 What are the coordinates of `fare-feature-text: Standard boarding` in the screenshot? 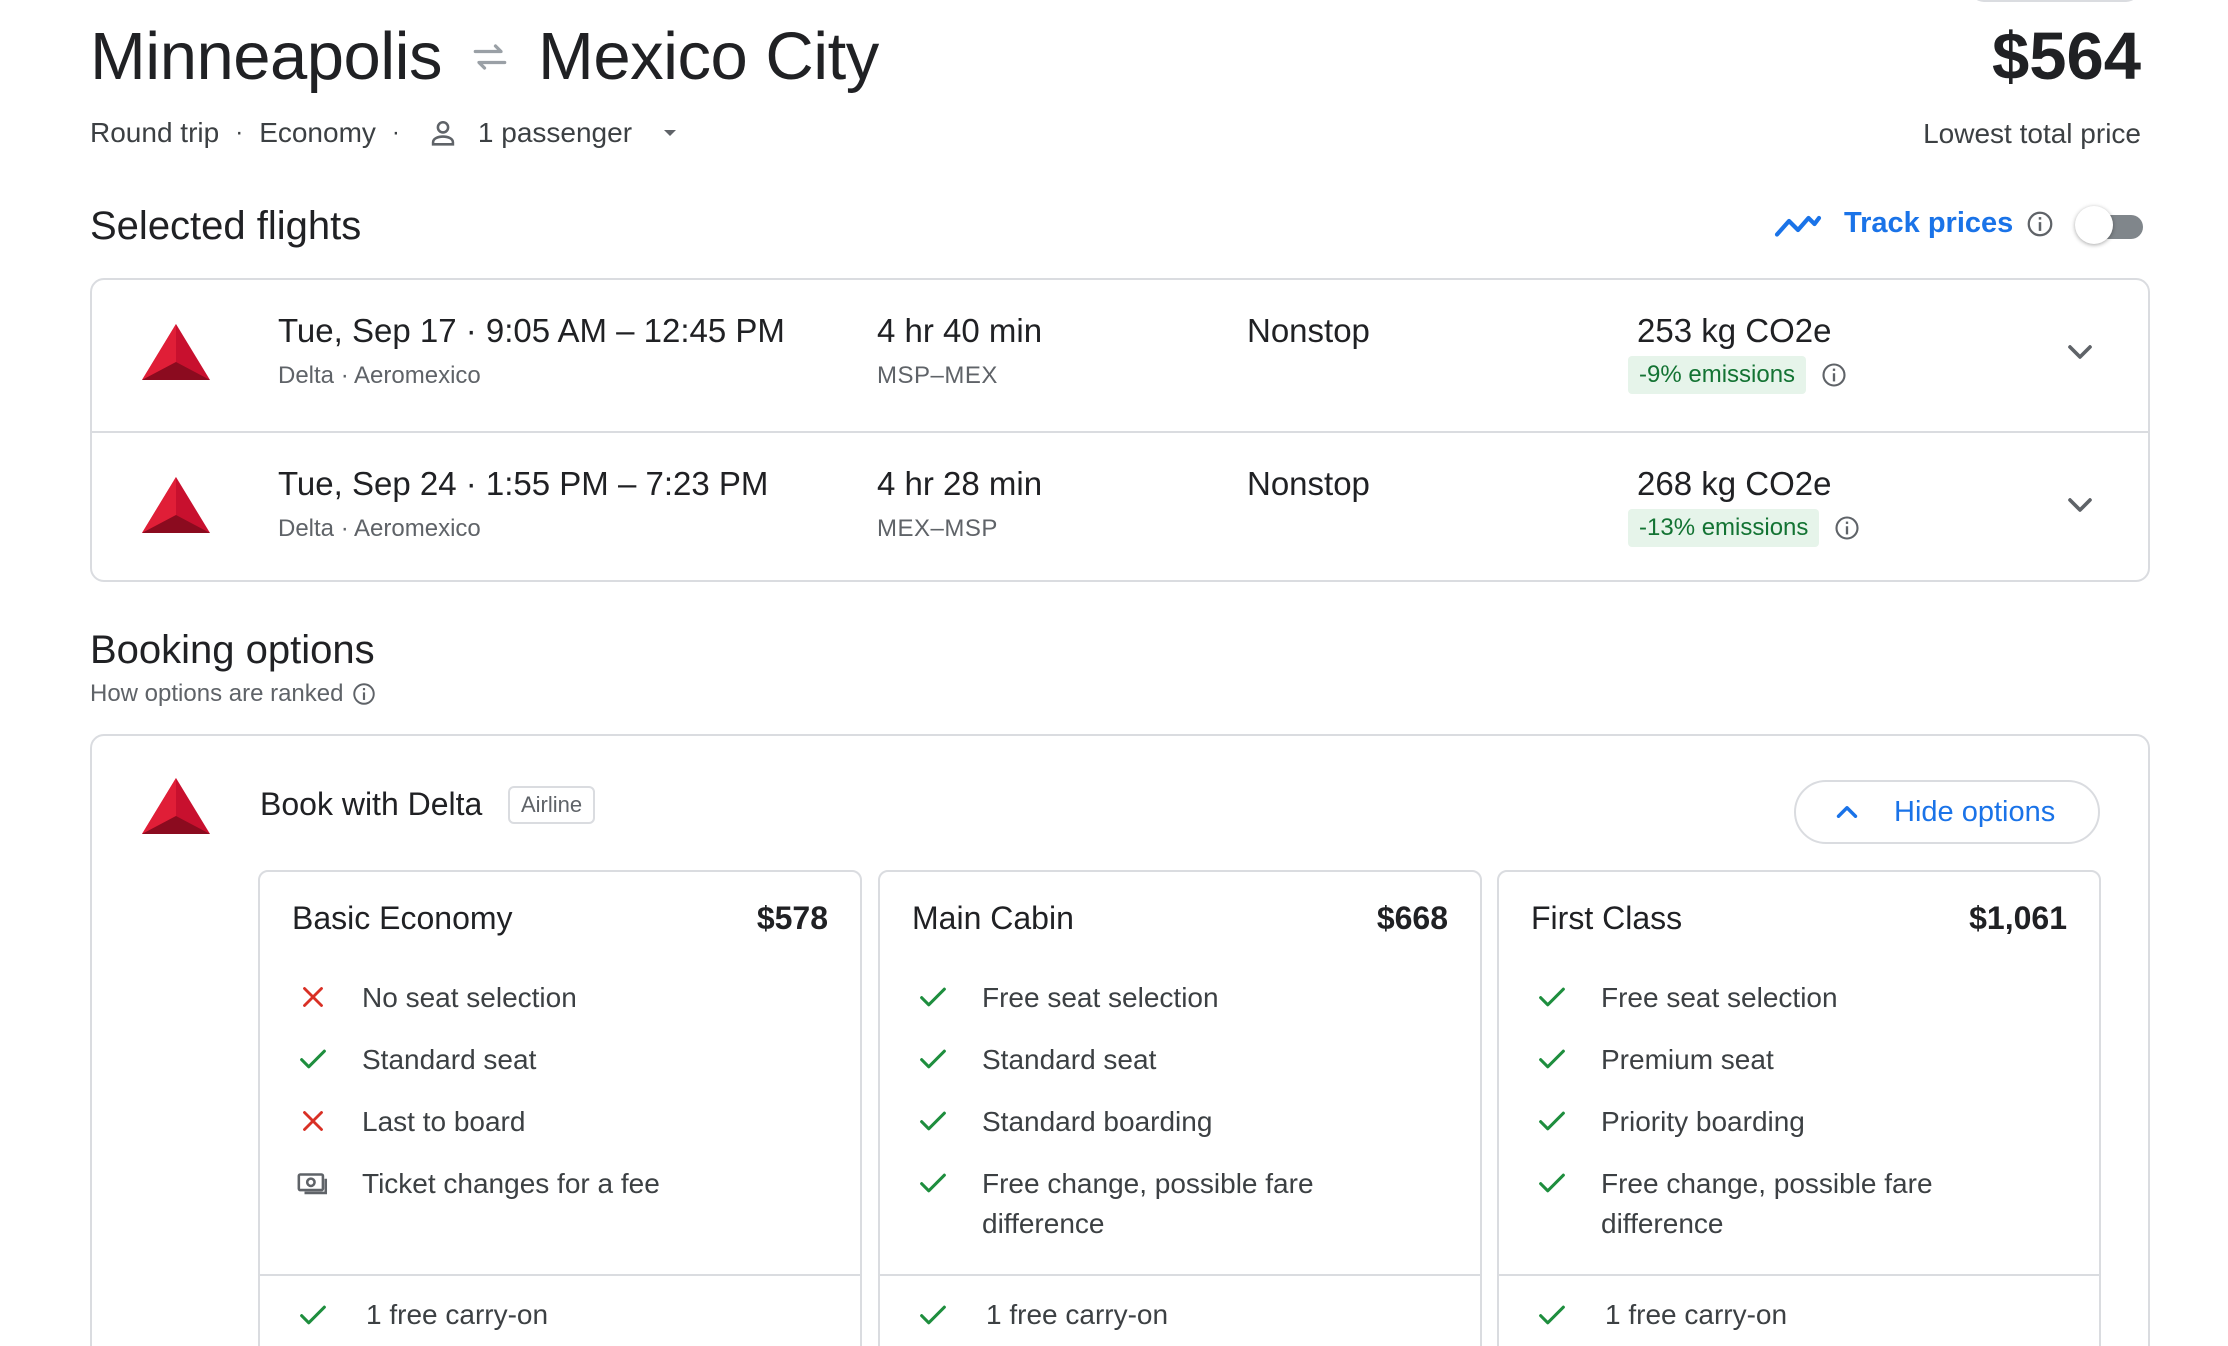 It's located at (1097, 1121).